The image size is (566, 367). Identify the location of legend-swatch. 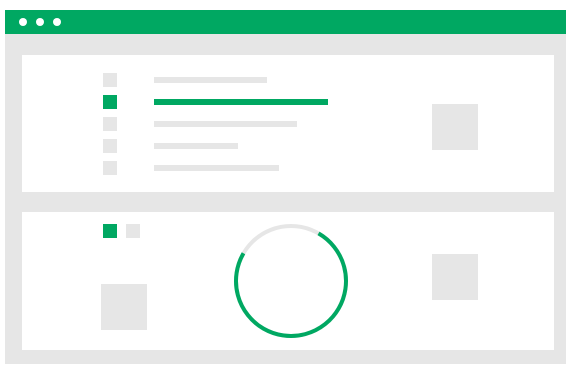
(133, 231).